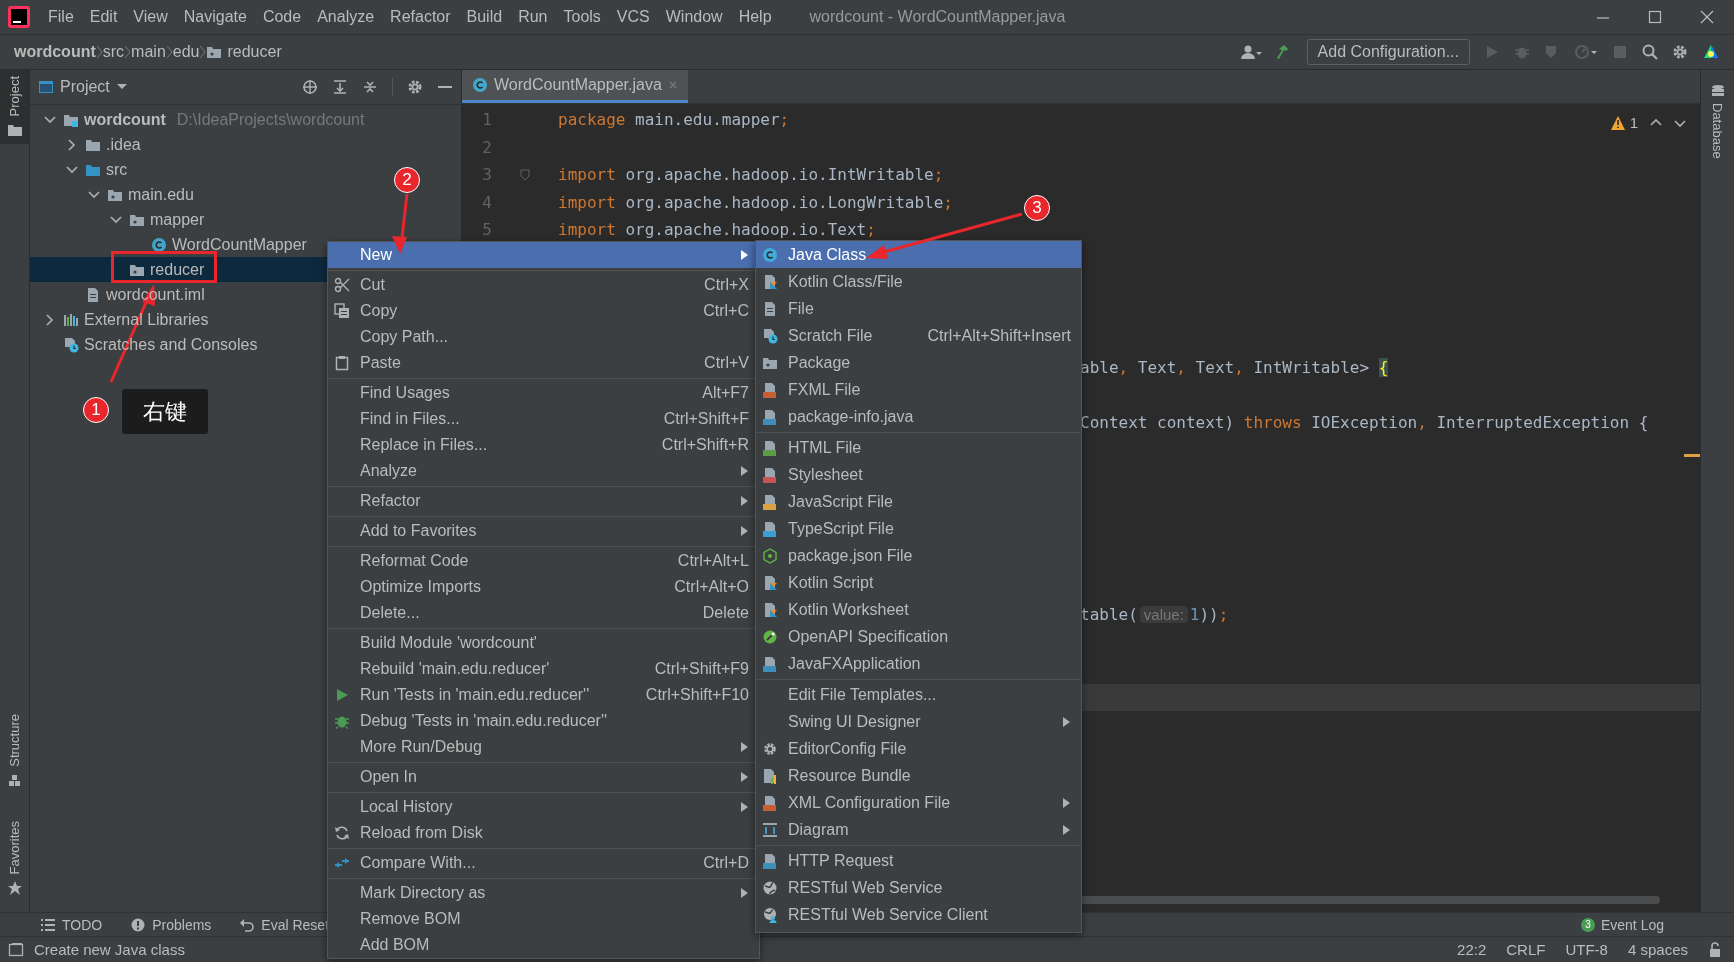 Image resolution: width=1734 pixels, height=962 pixels. Describe the element at coordinates (14, 751) in the screenshot. I see `tool-window-tab: Structure` at that location.